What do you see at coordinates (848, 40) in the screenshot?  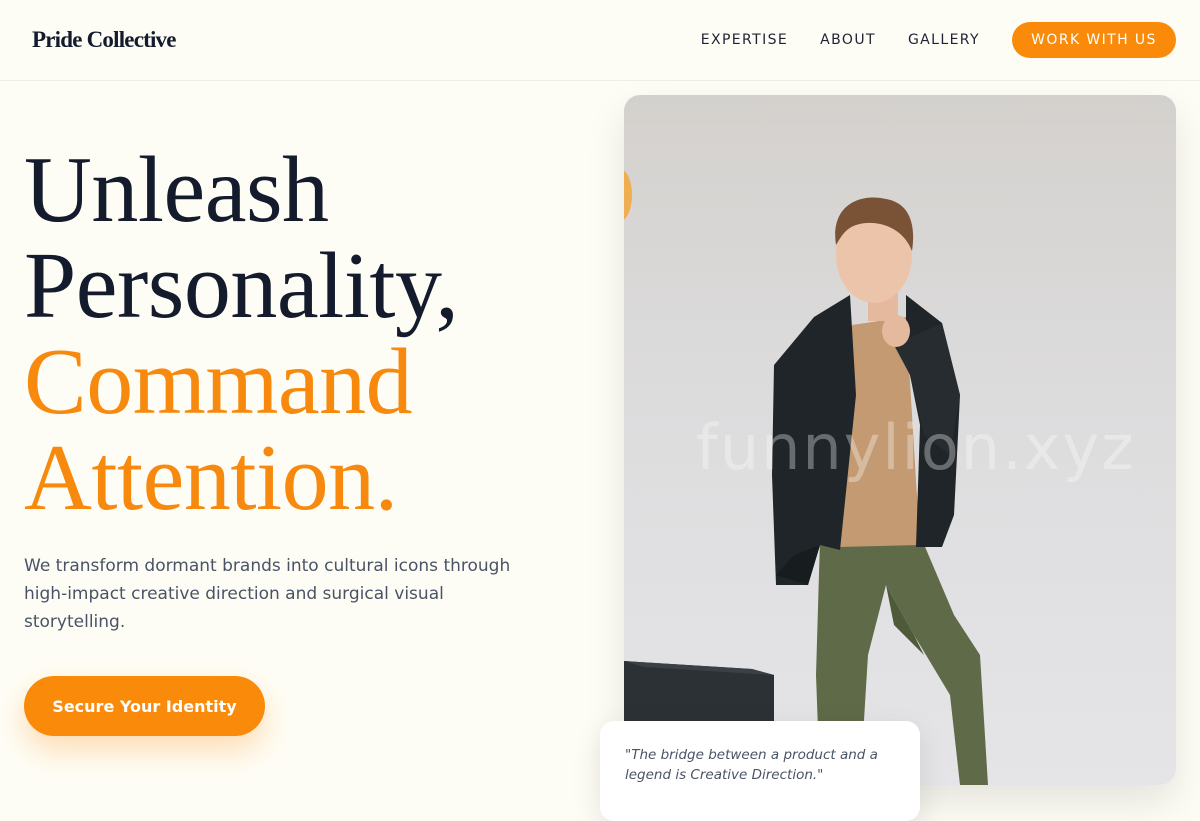 I see `nav-link-about: ABOUT` at bounding box center [848, 40].